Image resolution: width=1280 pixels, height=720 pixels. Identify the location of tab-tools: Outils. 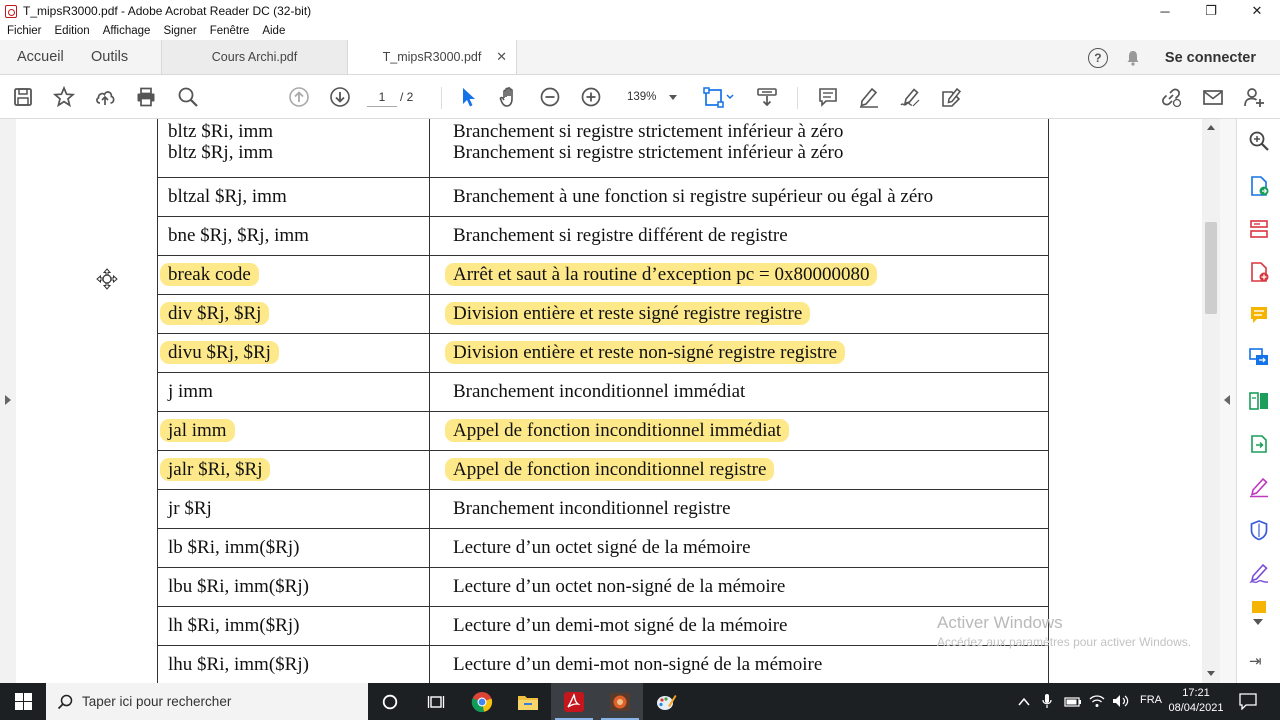
(126, 57).